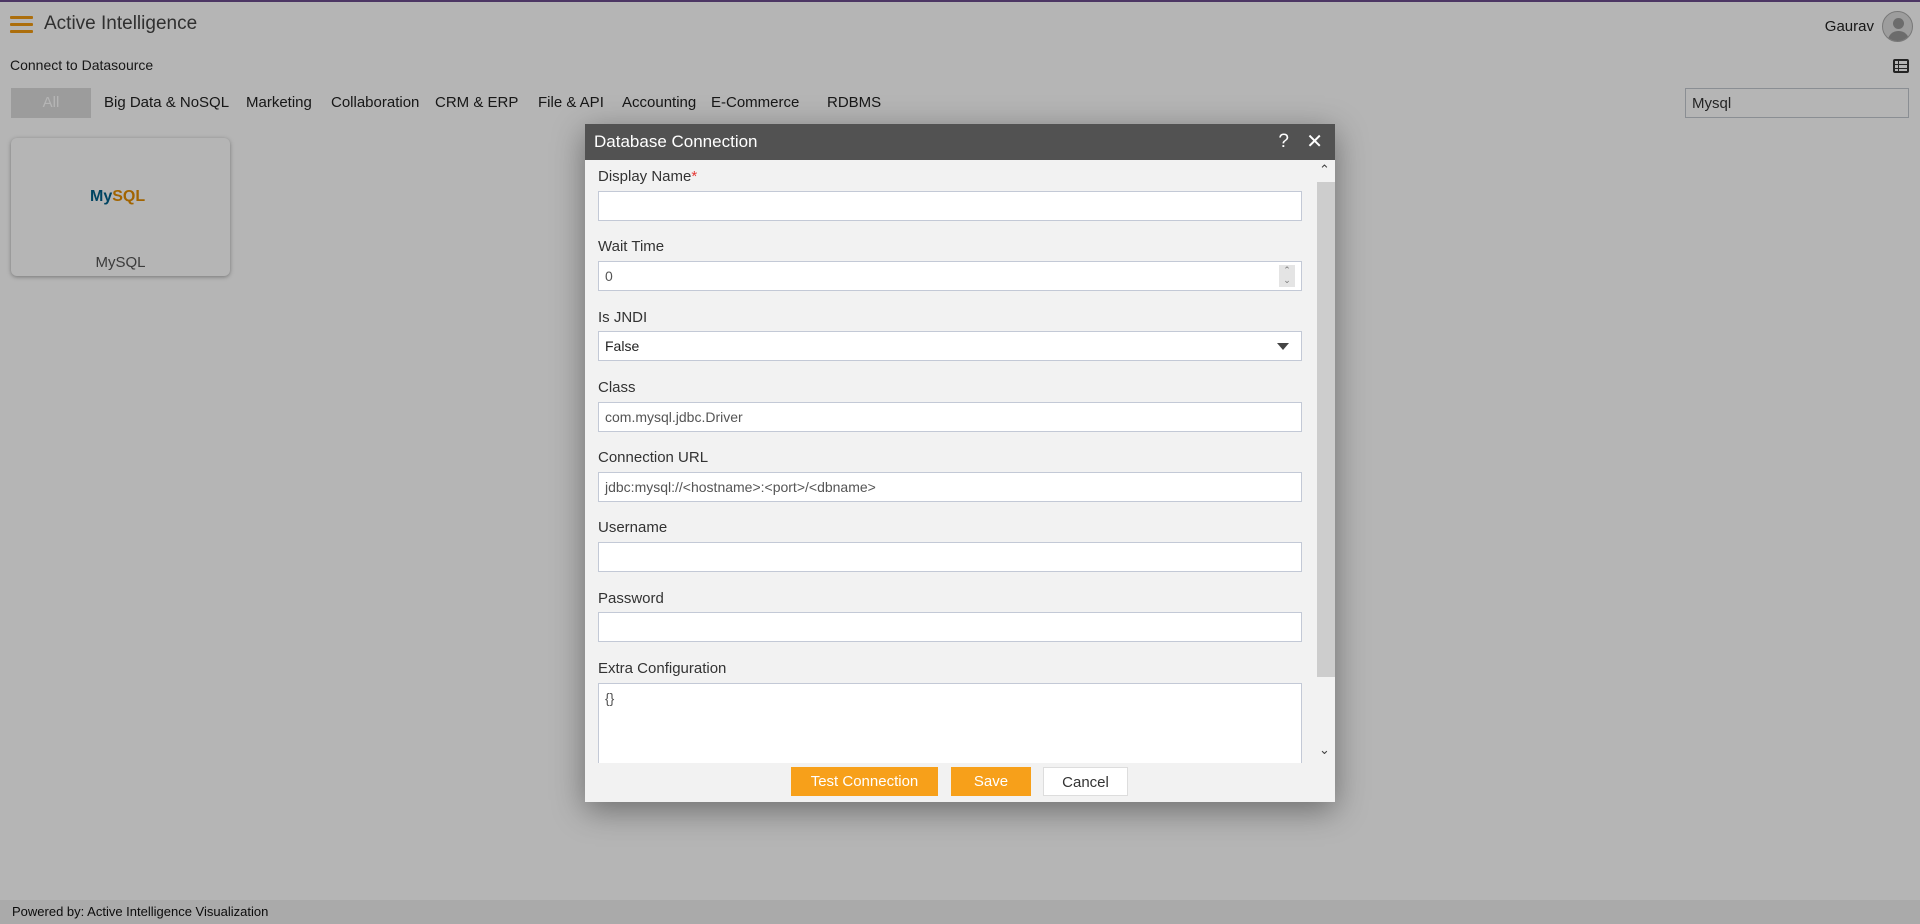  I want to click on connection-url-field: jdbc:mysql://<hostname>:<port>/<dbname>, so click(950, 487).